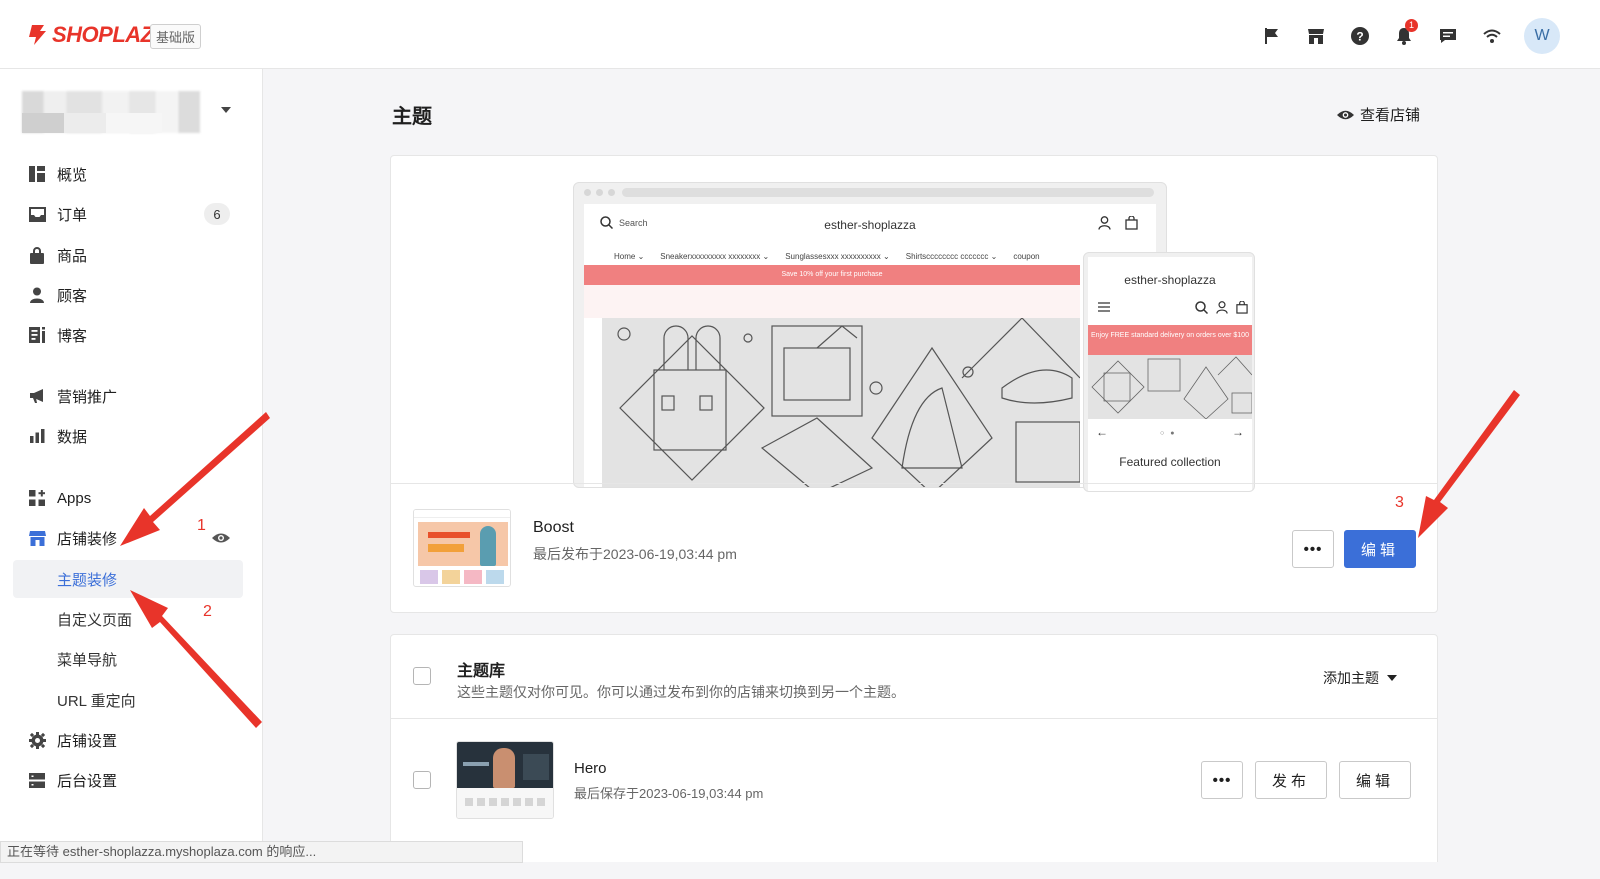 The height and width of the screenshot is (879, 1600). I want to click on page-title: 主题, so click(412, 117).